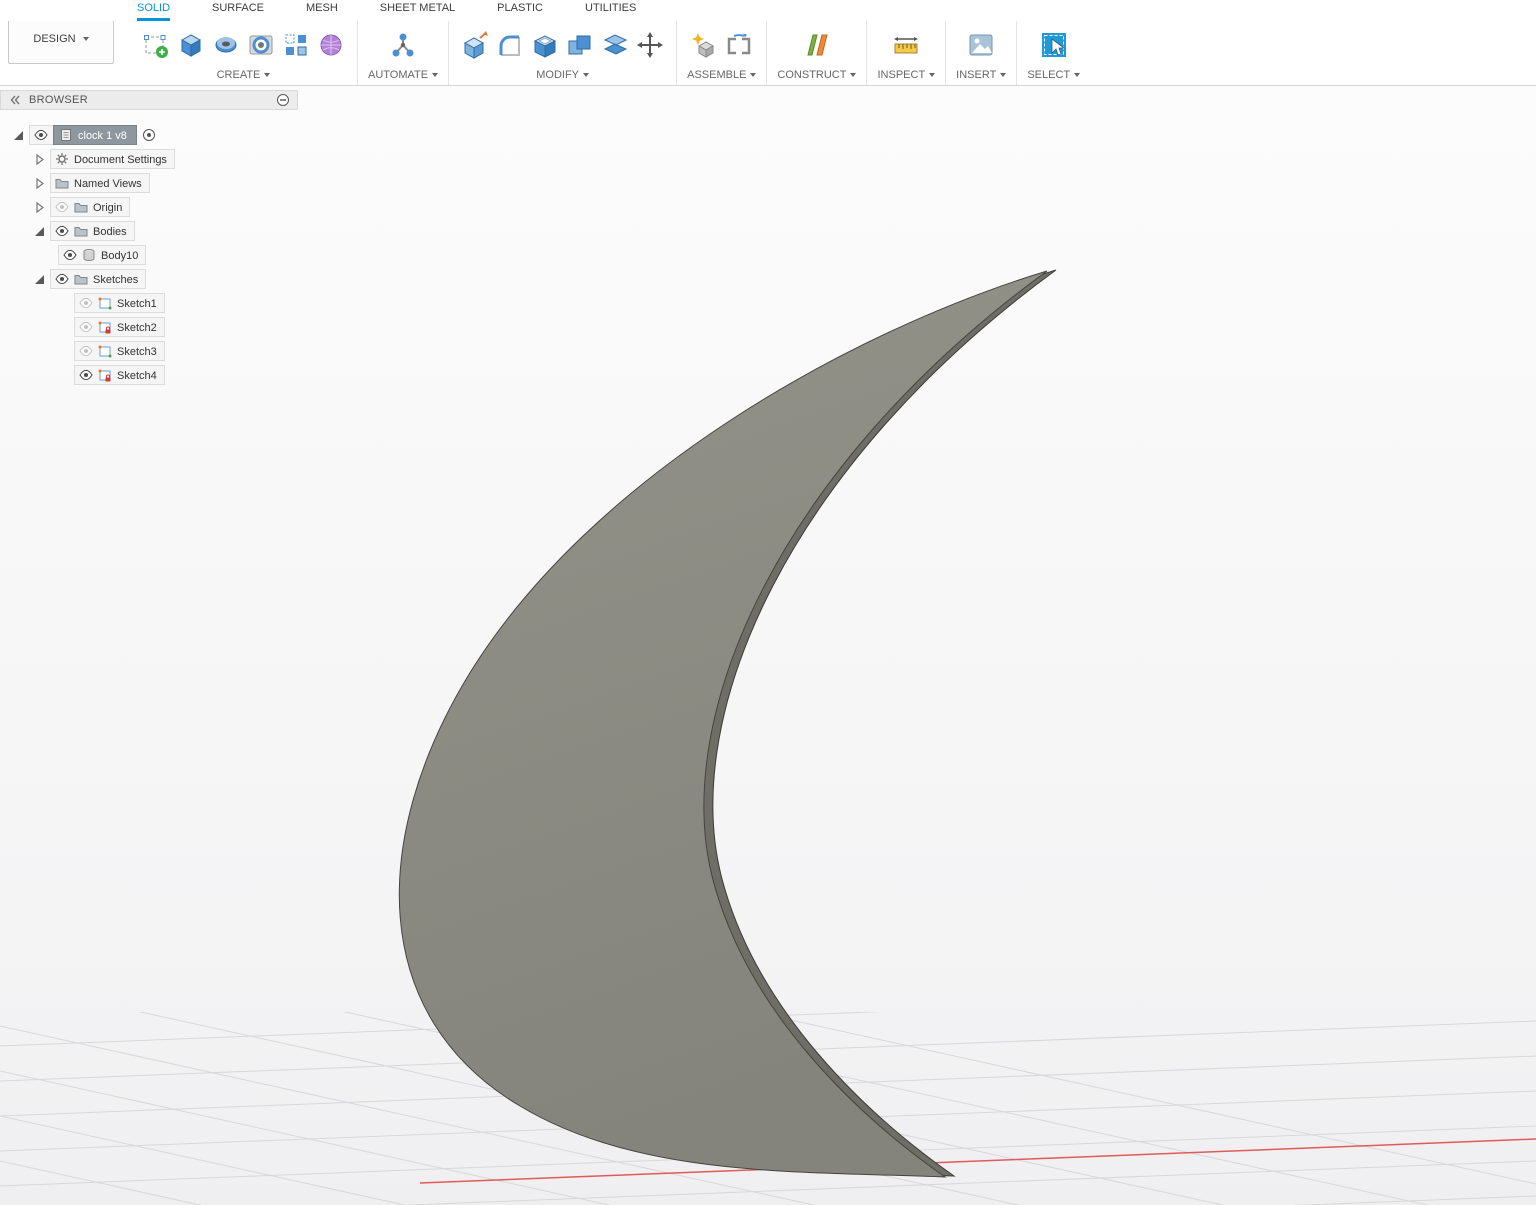 The image size is (1536, 1205). What do you see at coordinates (108, 207) in the screenshot?
I see `tree-item-label: Origin` at bounding box center [108, 207].